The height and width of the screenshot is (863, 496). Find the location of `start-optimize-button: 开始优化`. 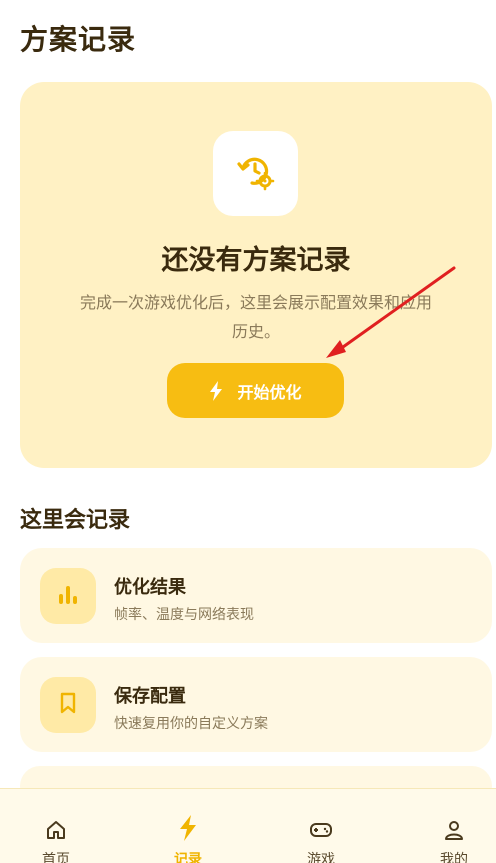

start-optimize-button: 开始优化 is located at coordinates (255, 390).